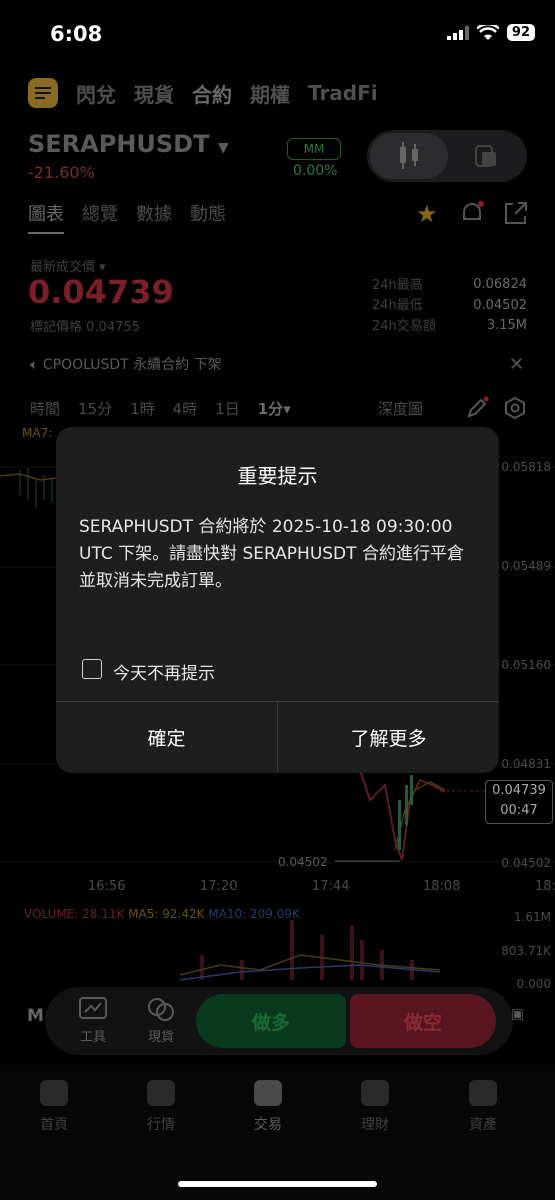  Describe the element at coordinates (212, 93) in the screenshot. I see `tab-futures: 合約` at that location.